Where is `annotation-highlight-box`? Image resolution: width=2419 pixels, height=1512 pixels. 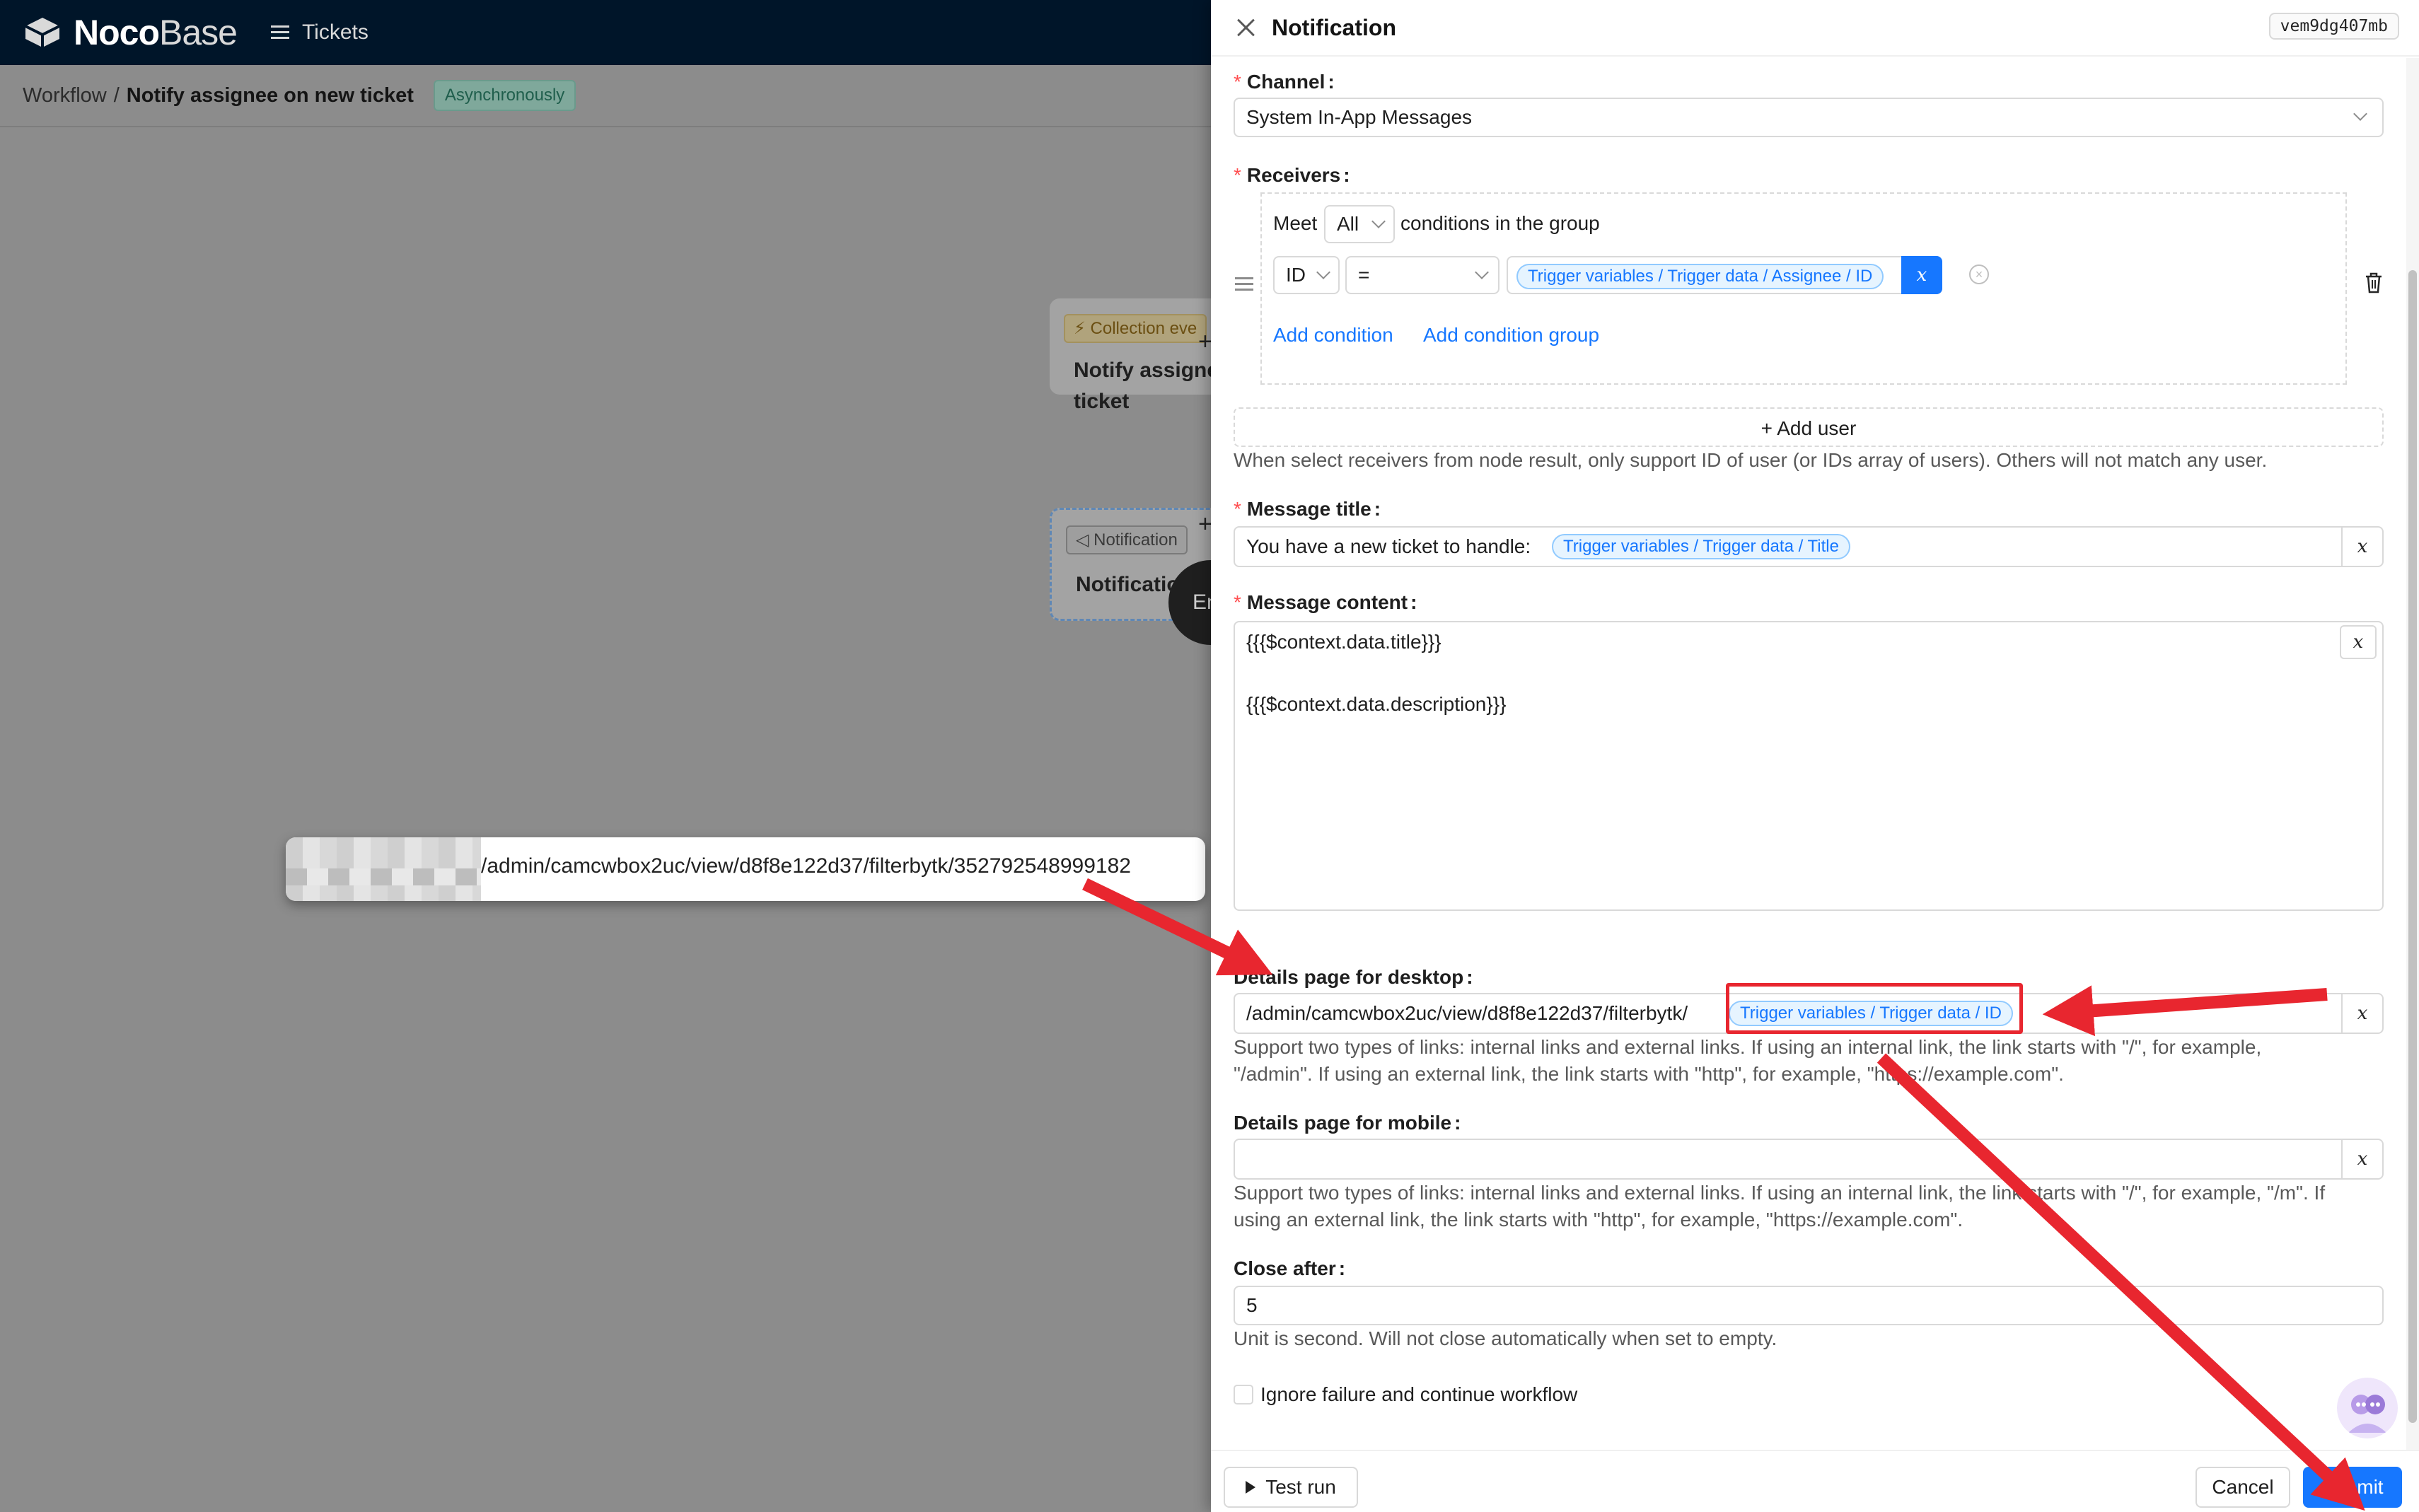
annotation-highlight-box is located at coordinates (1875, 1008).